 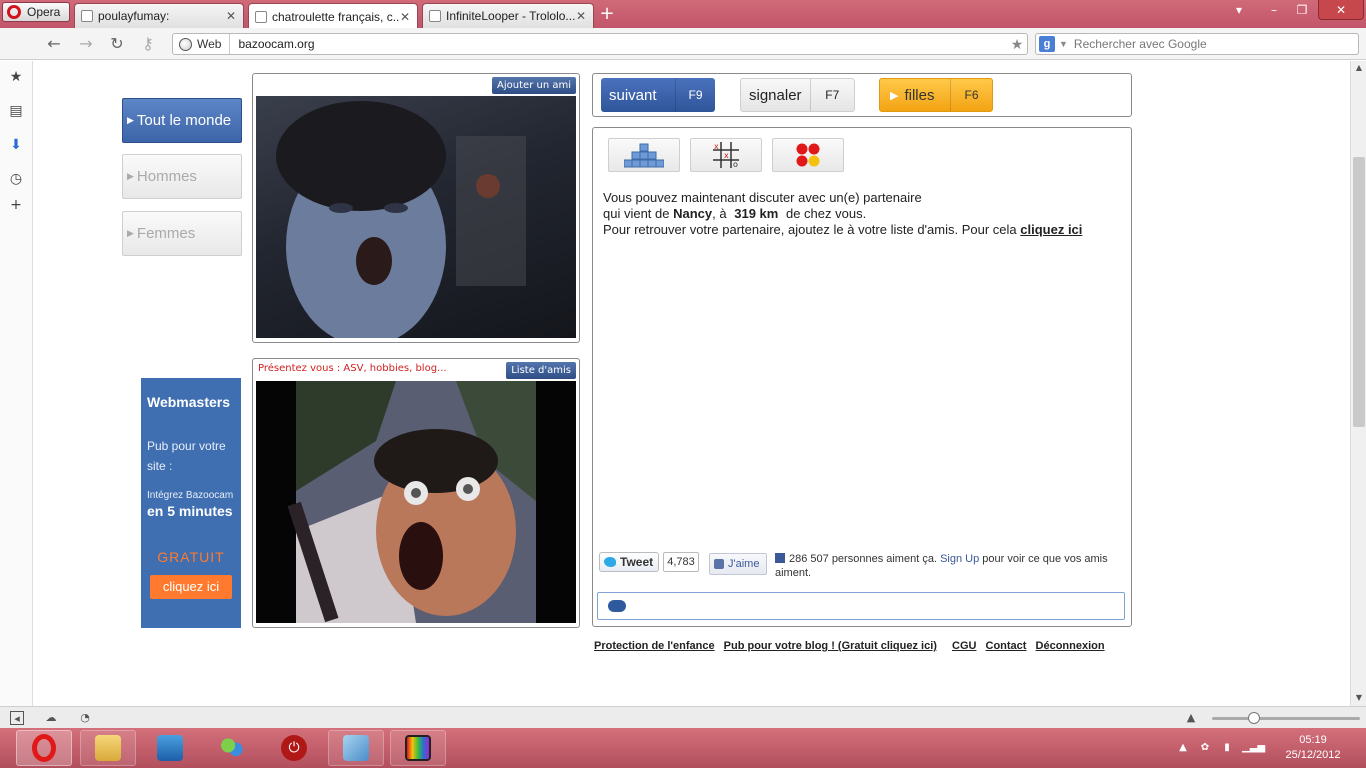 I want to click on key-icon: ⚷, so click(x=148, y=44).